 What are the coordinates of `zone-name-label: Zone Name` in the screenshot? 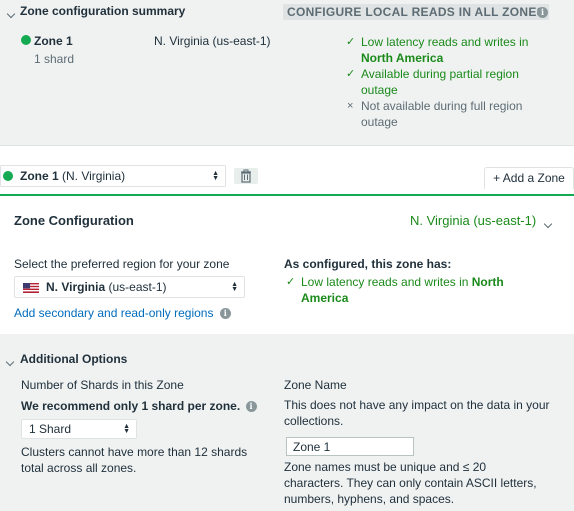 It's located at (315, 385).